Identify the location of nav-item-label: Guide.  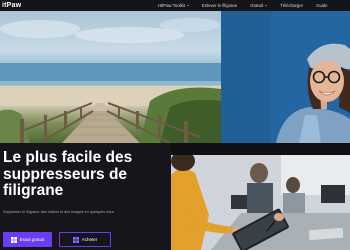
(322, 5).